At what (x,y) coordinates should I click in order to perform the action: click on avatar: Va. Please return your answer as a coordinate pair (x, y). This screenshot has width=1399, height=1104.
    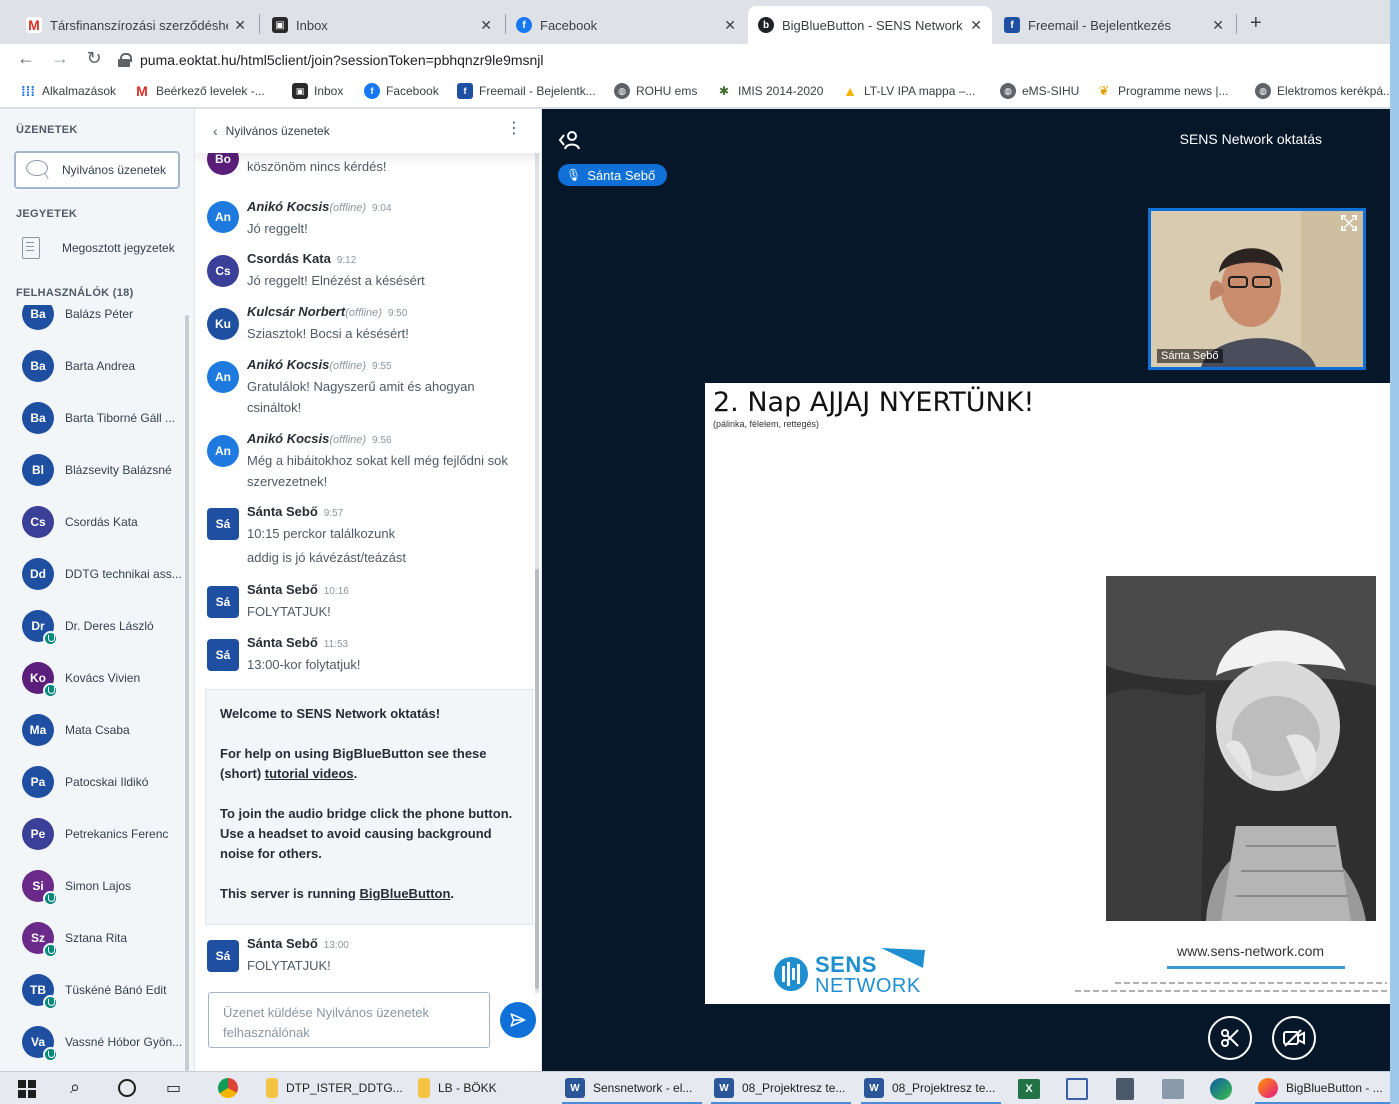
    Looking at the image, I should click on (40, 1044).